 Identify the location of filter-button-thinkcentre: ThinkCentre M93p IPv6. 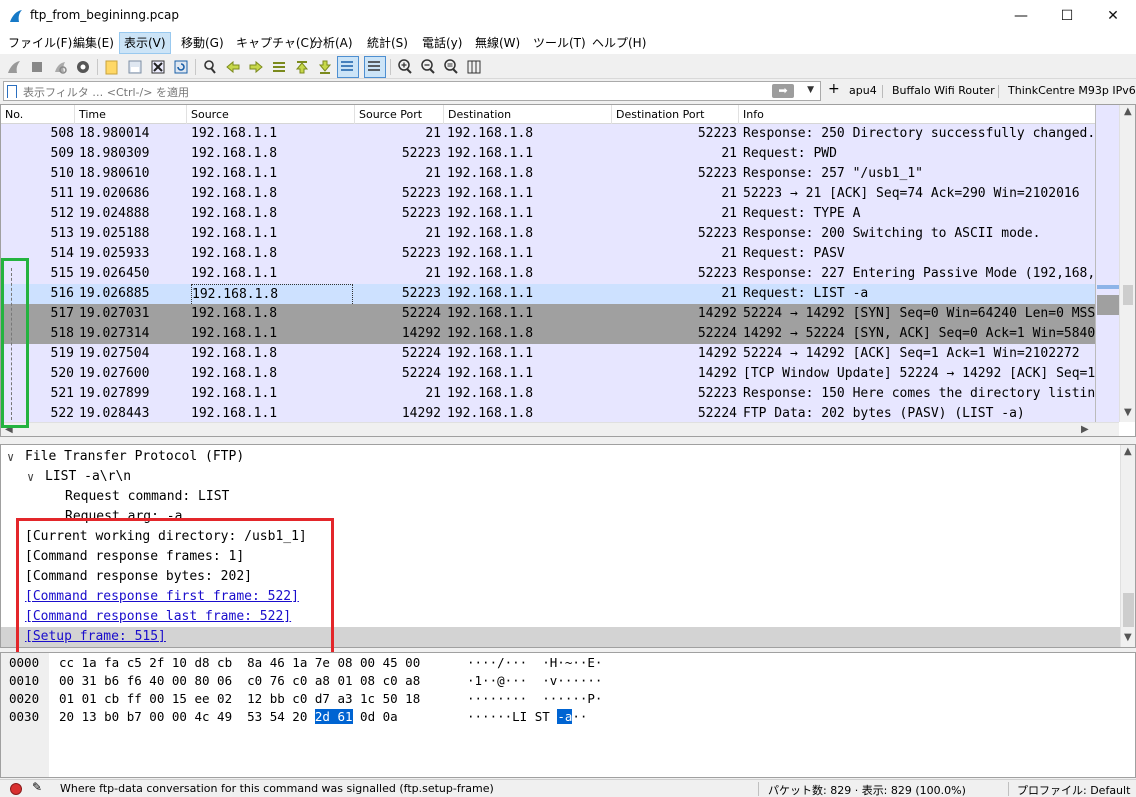
(1072, 90).